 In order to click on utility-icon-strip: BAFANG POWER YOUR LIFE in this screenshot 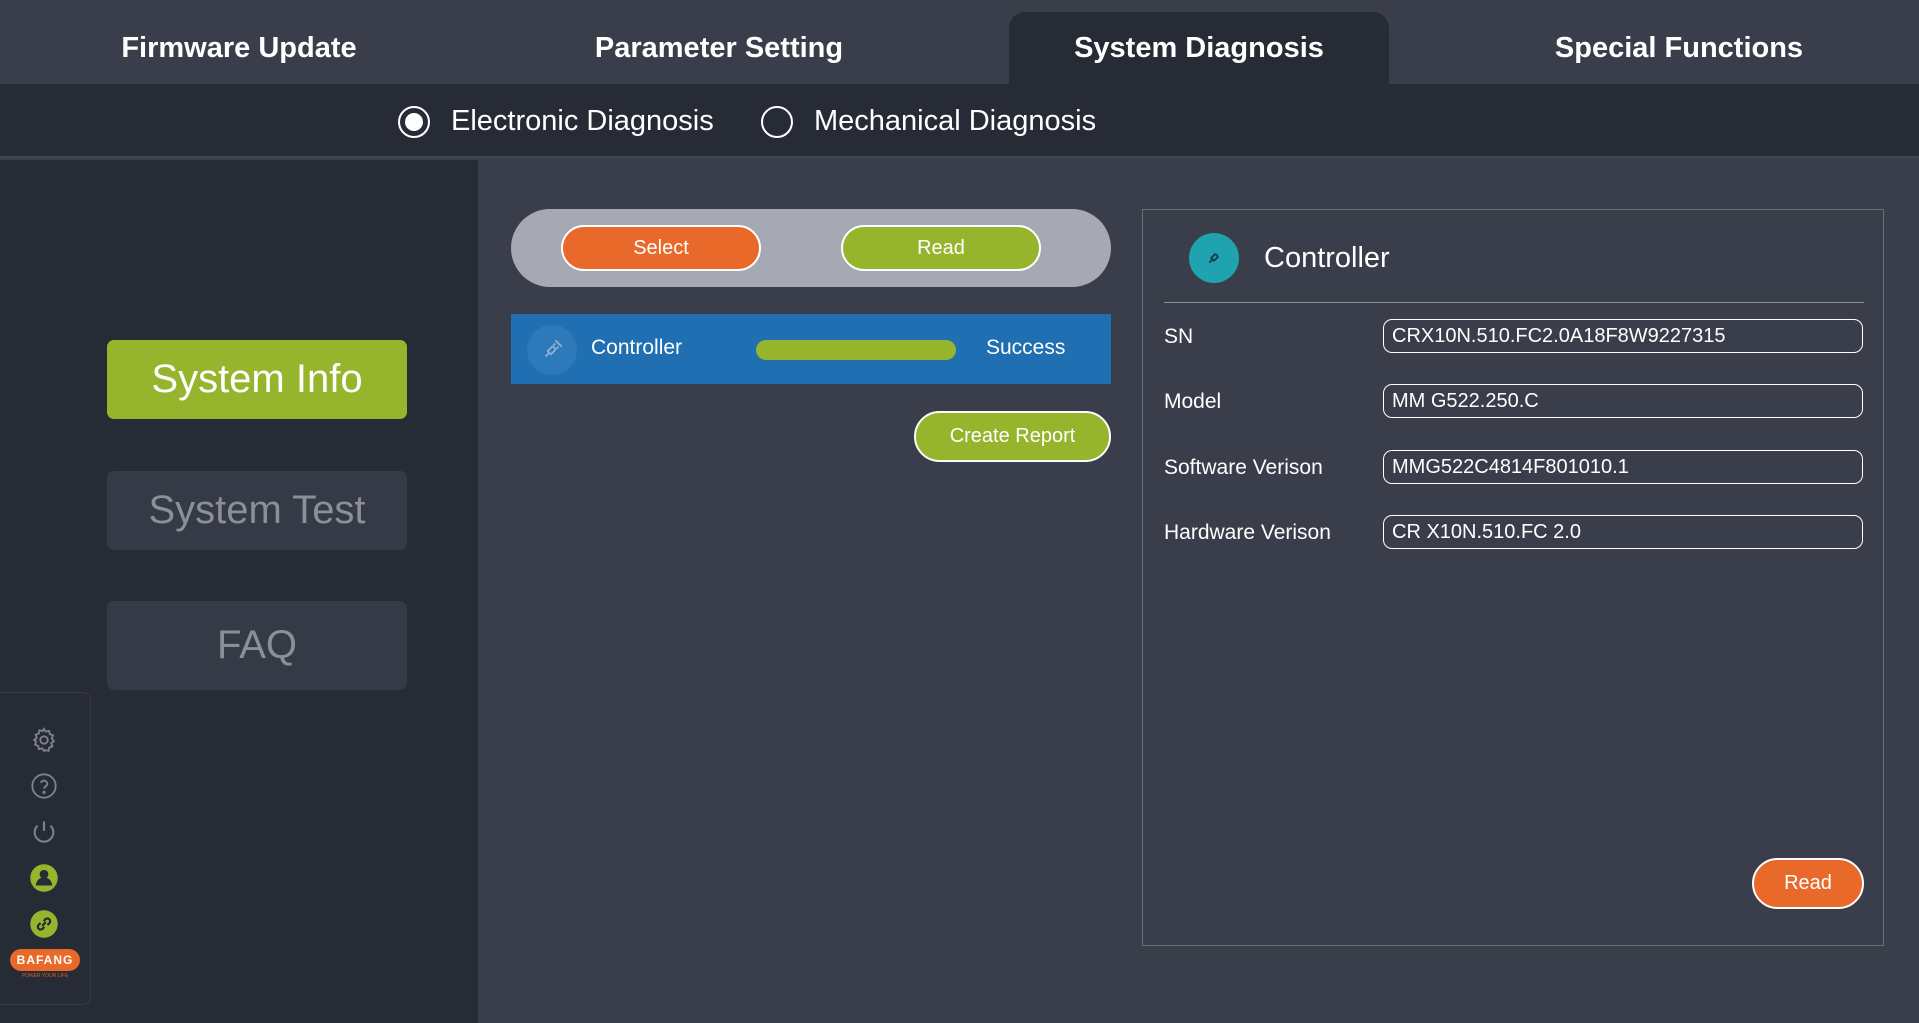, I will do `click(45, 848)`.